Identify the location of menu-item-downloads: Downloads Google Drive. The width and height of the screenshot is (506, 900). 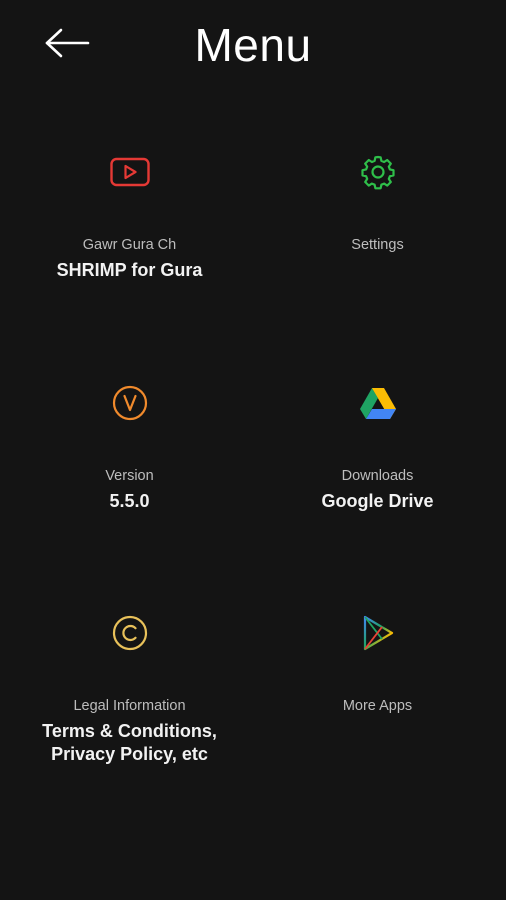
(377, 462).